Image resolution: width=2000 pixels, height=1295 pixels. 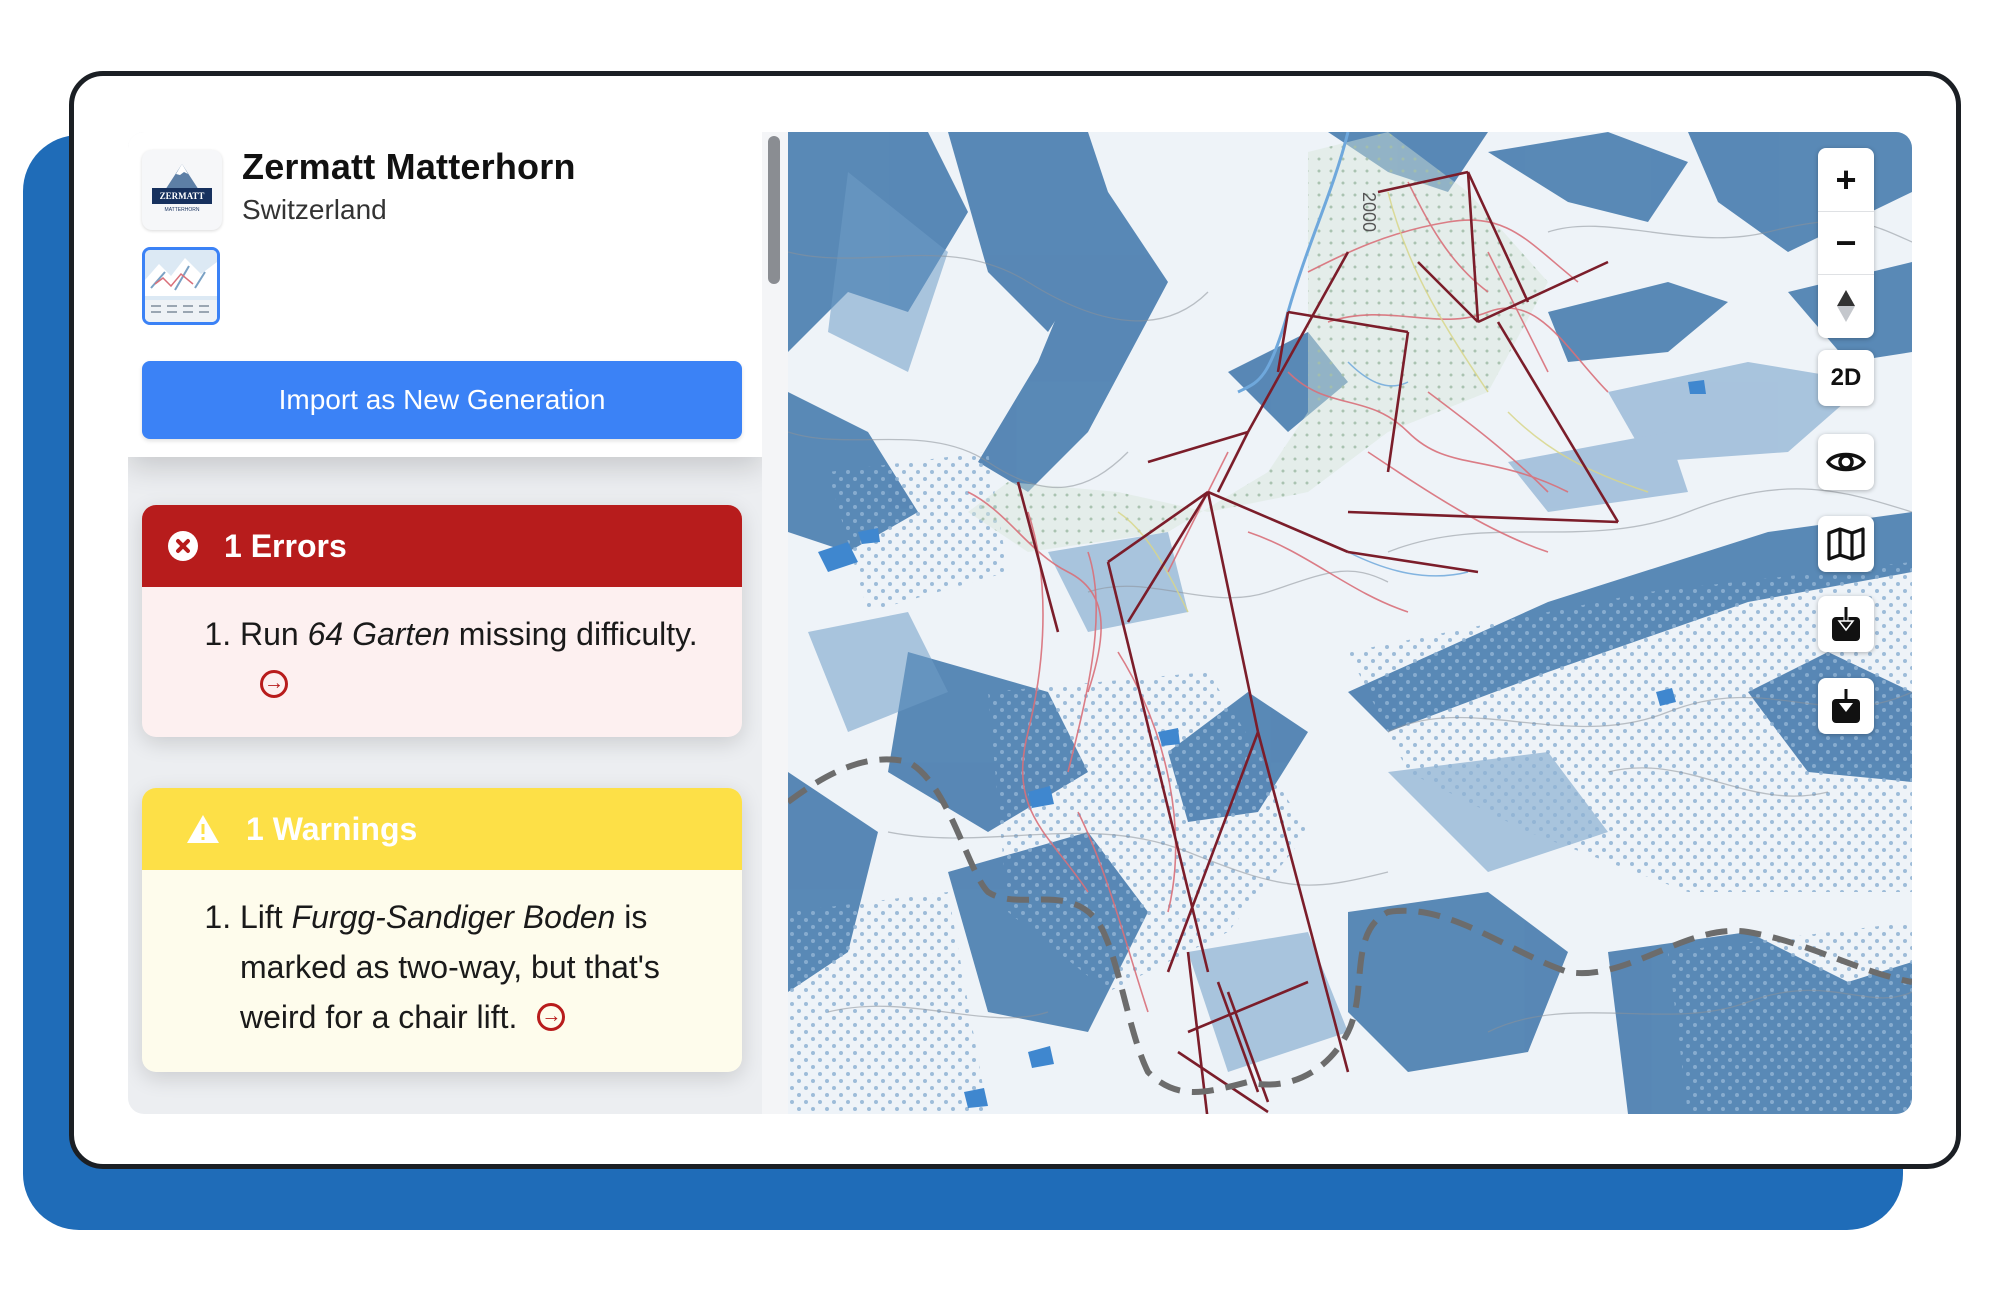 I want to click on compass-button, so click(x=1846, y=306).